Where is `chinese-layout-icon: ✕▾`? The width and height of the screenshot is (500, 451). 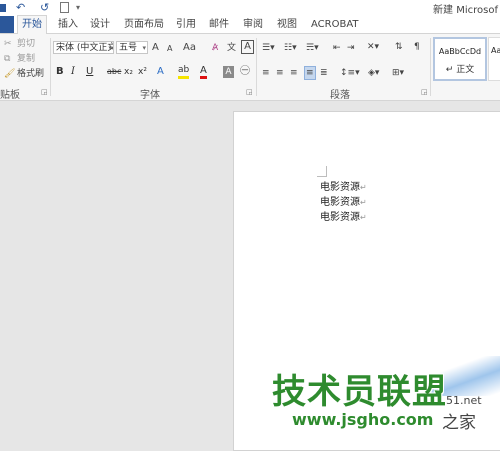
chinese-layout-icon: ✕▾ is located at coordinates (373, 47).